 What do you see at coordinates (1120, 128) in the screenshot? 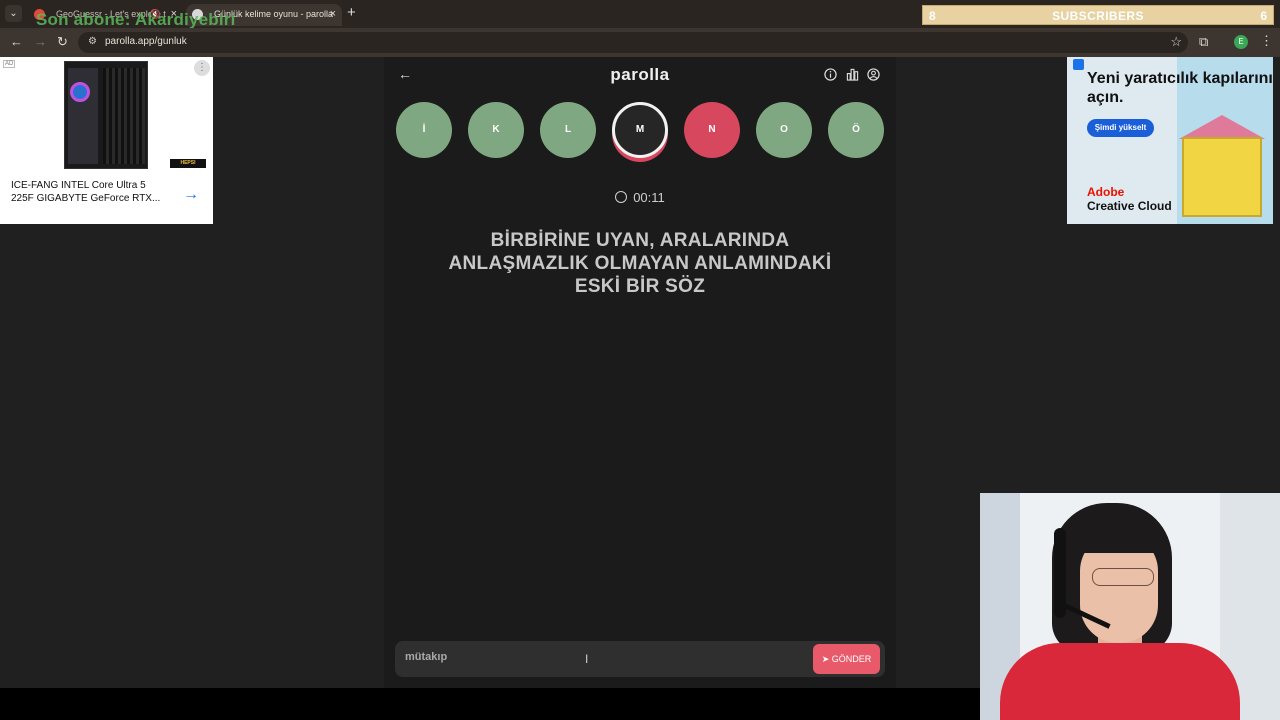
I see `ad-cta-button: Şimdi yükselt` at bounding box center [1120, 128].